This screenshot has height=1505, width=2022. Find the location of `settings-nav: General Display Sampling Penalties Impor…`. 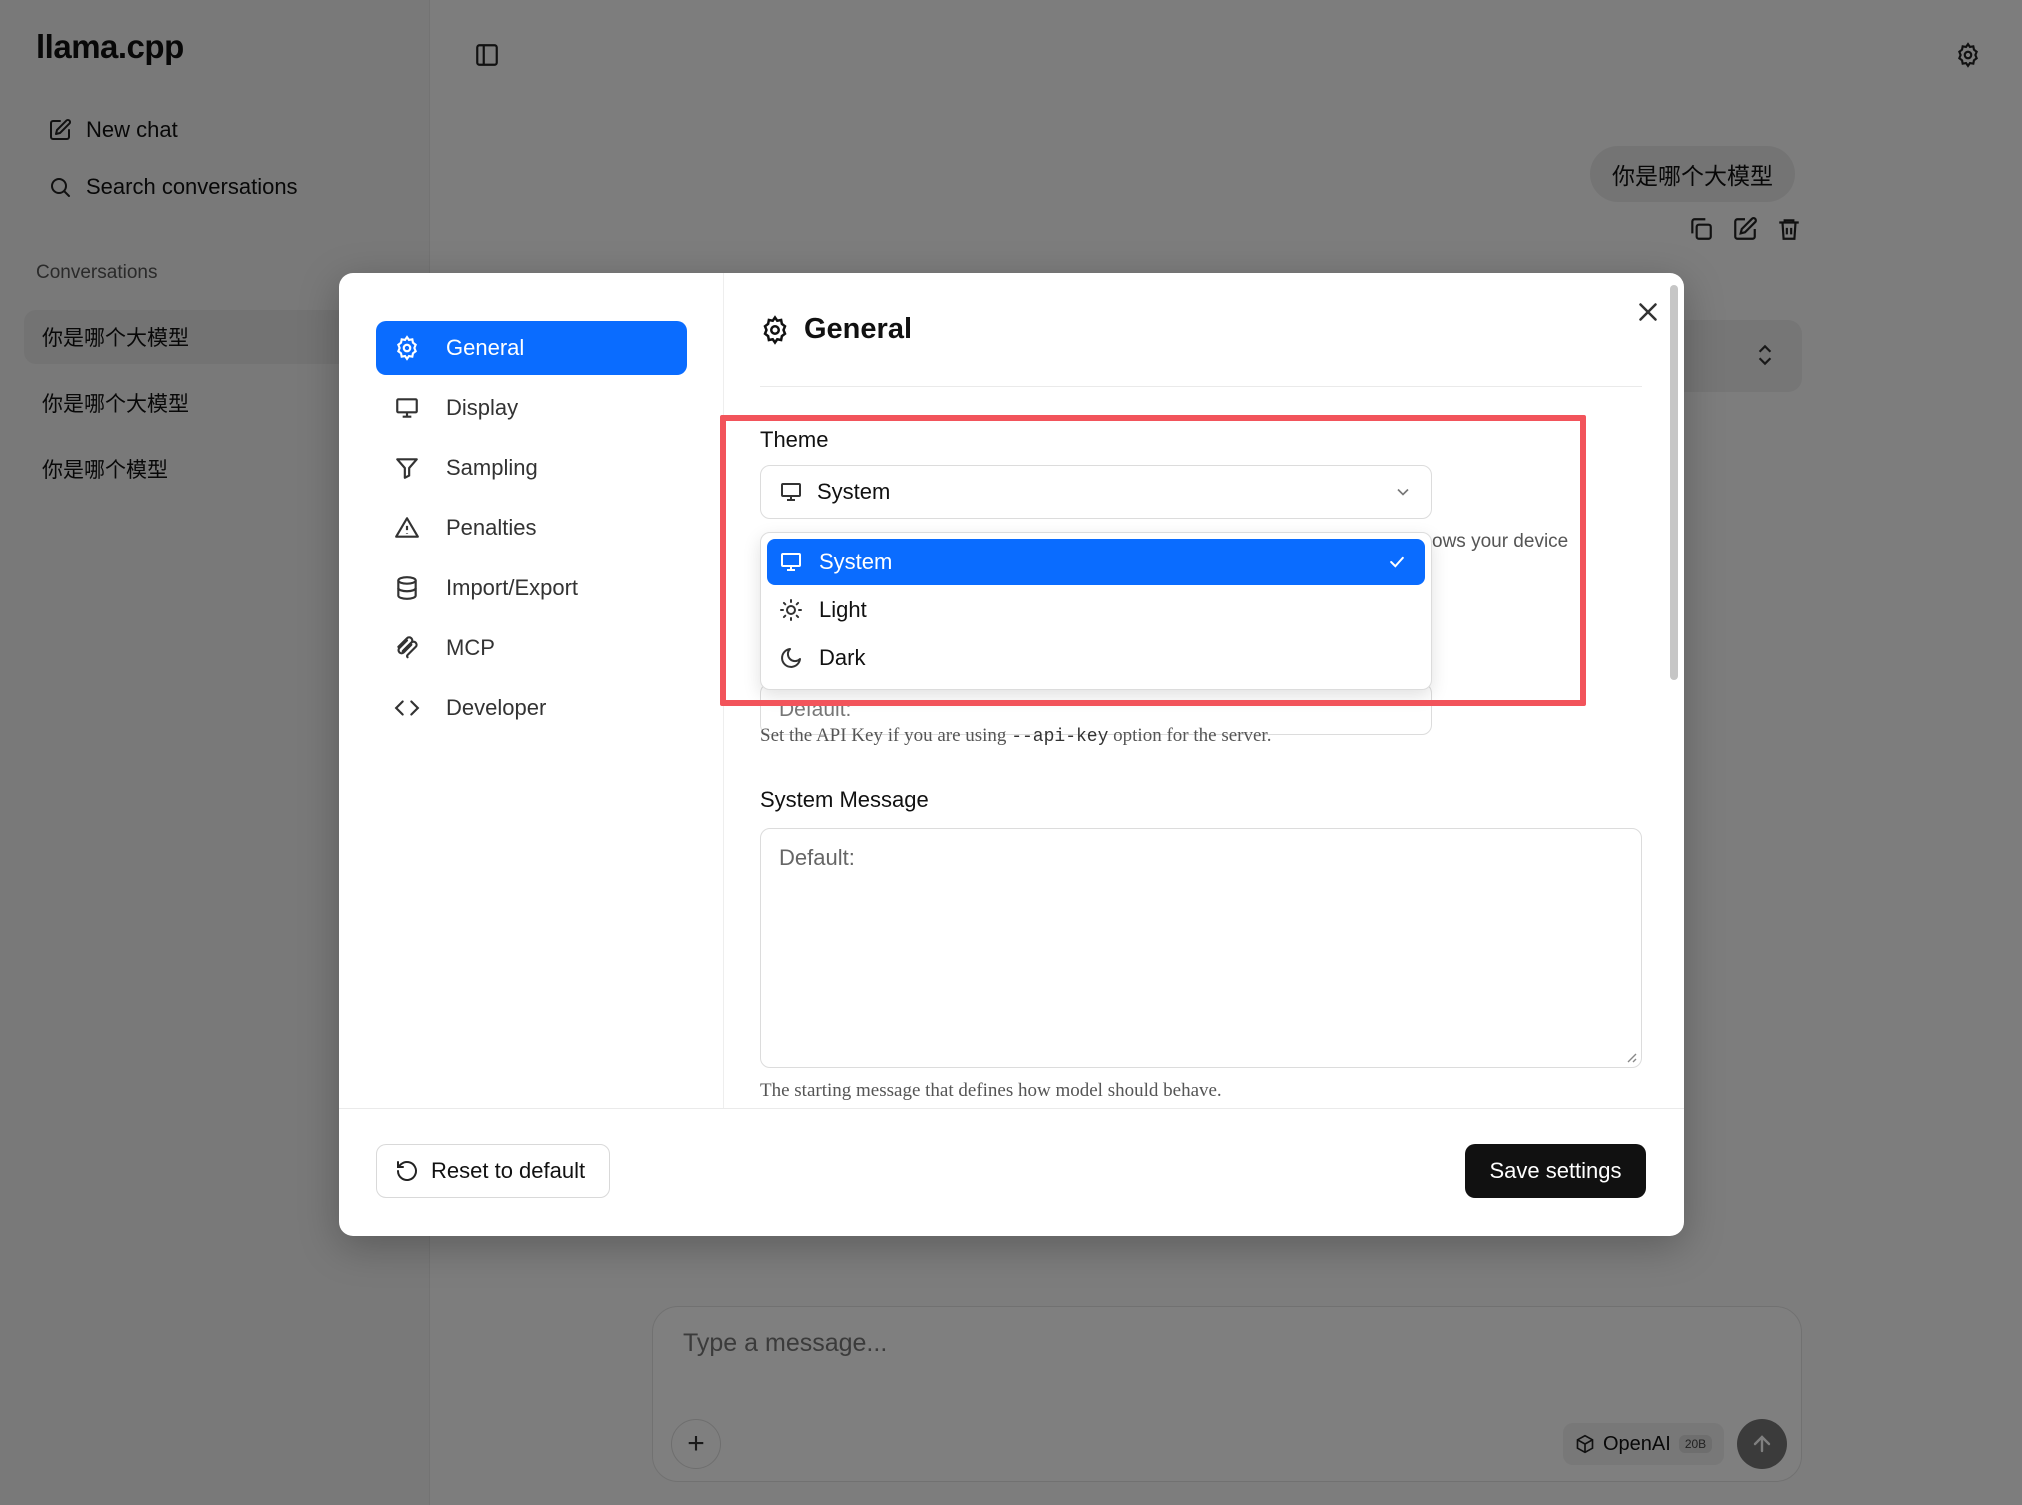

settings-nav: General Display Sampling Penalties Impor… is located at coordinates (531, 690).